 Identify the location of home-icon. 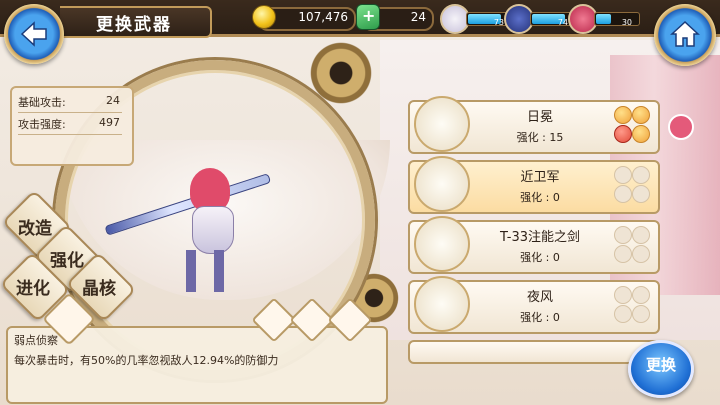
(685, 33).